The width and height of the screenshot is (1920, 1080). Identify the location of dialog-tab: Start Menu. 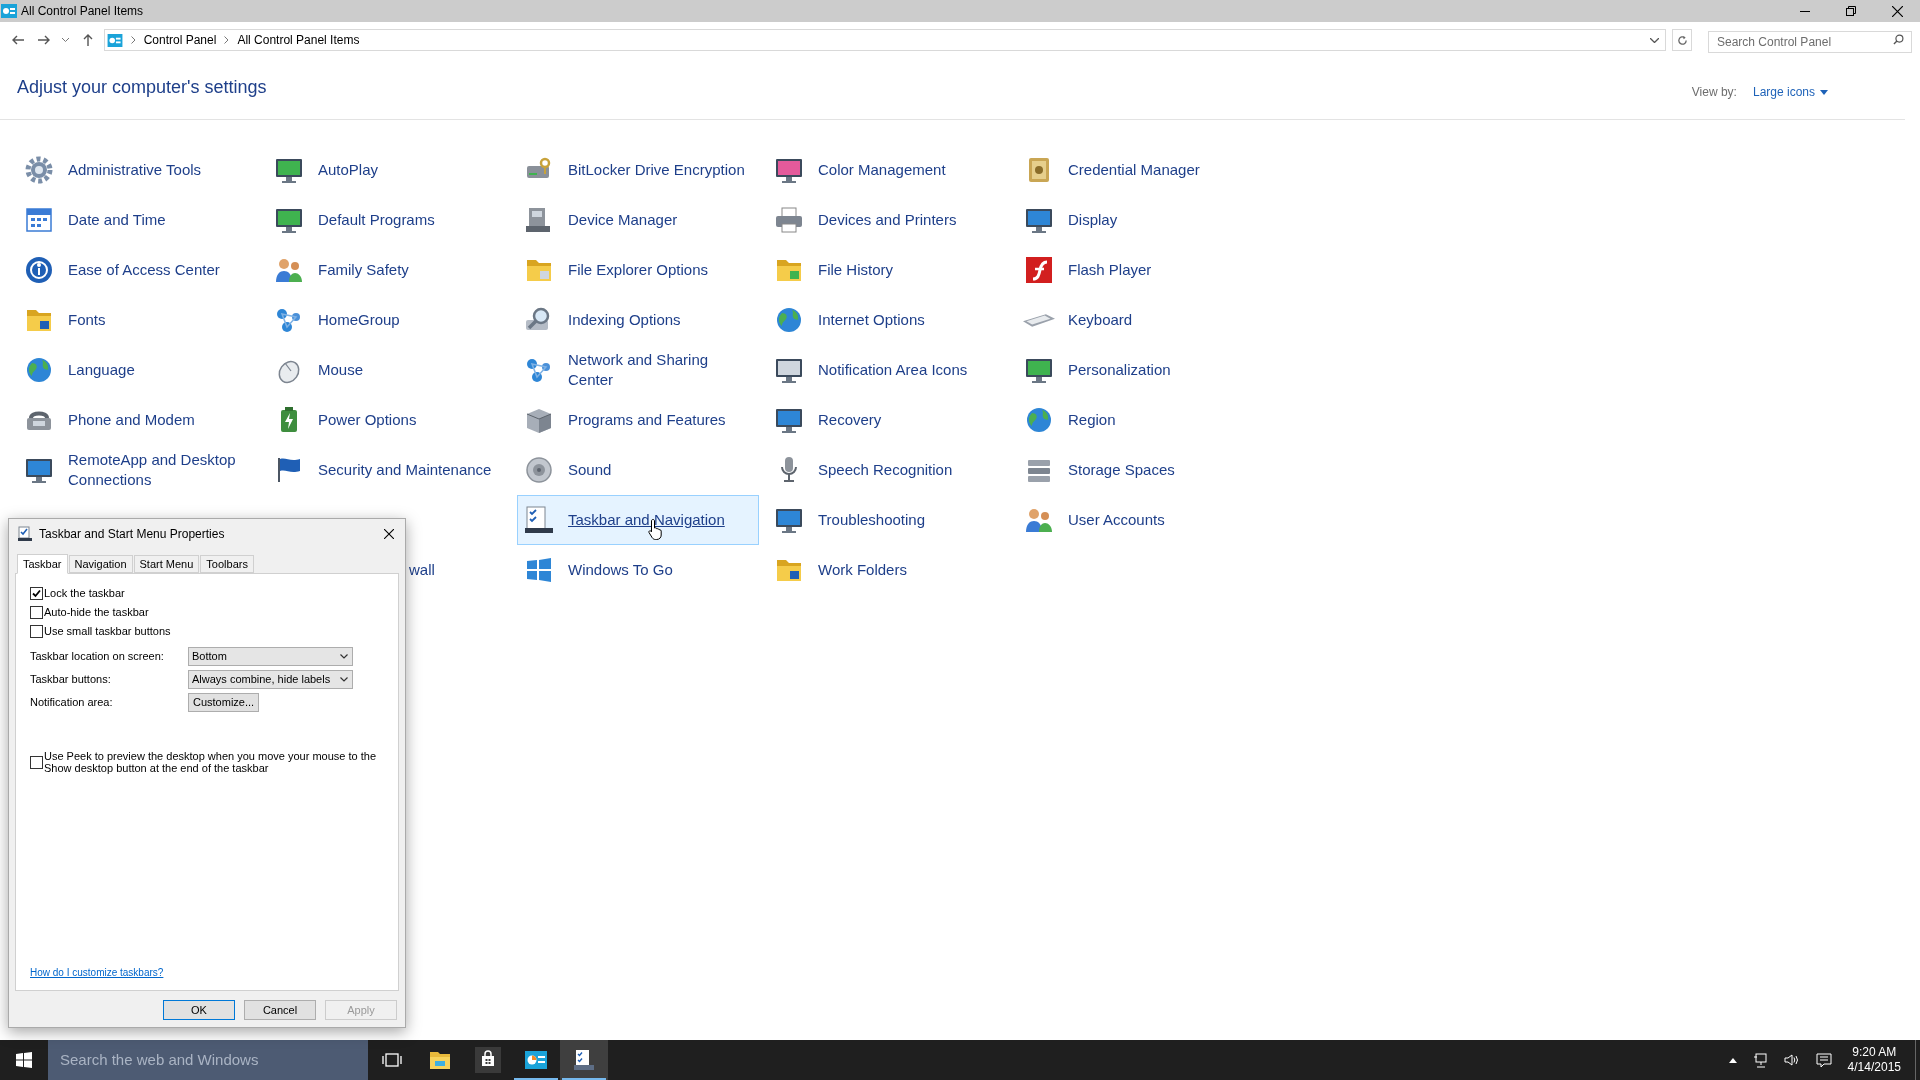
(166, 564).